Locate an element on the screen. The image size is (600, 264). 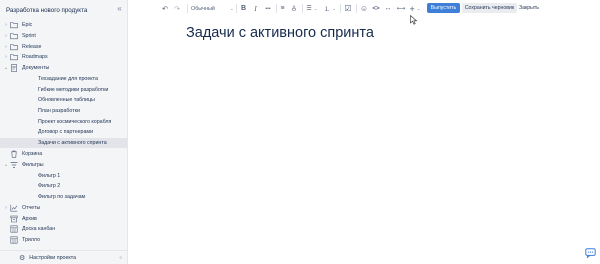
sidebar-item: Обновленные таблицы is located at coordinates (63, 100).